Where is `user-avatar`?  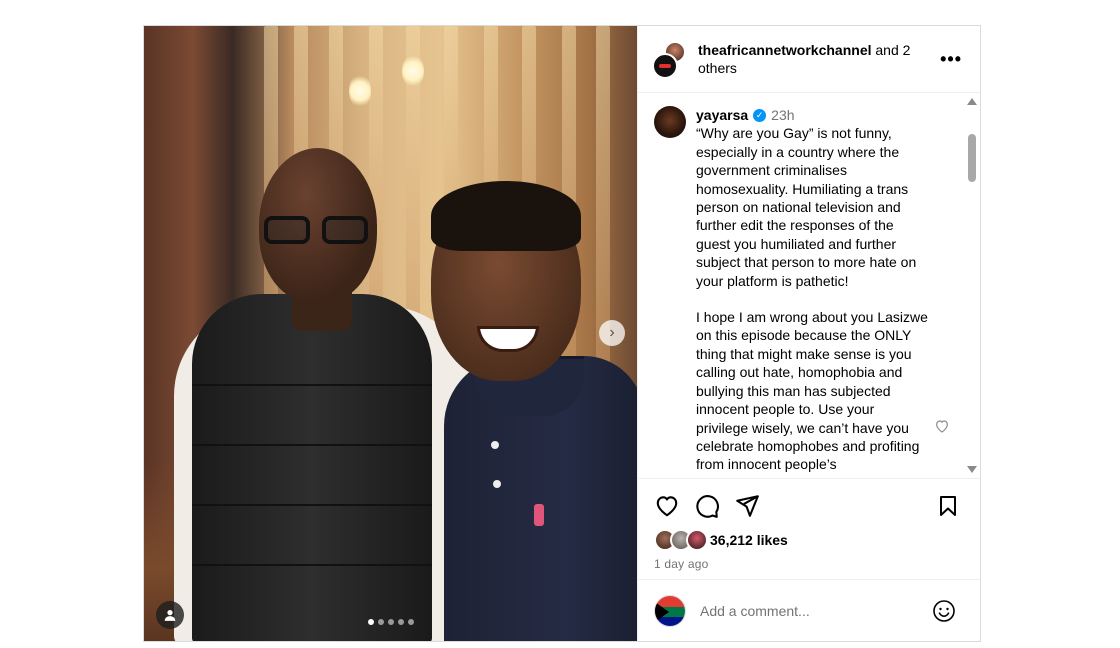 user-avatar is located at coordinates (670, 610).